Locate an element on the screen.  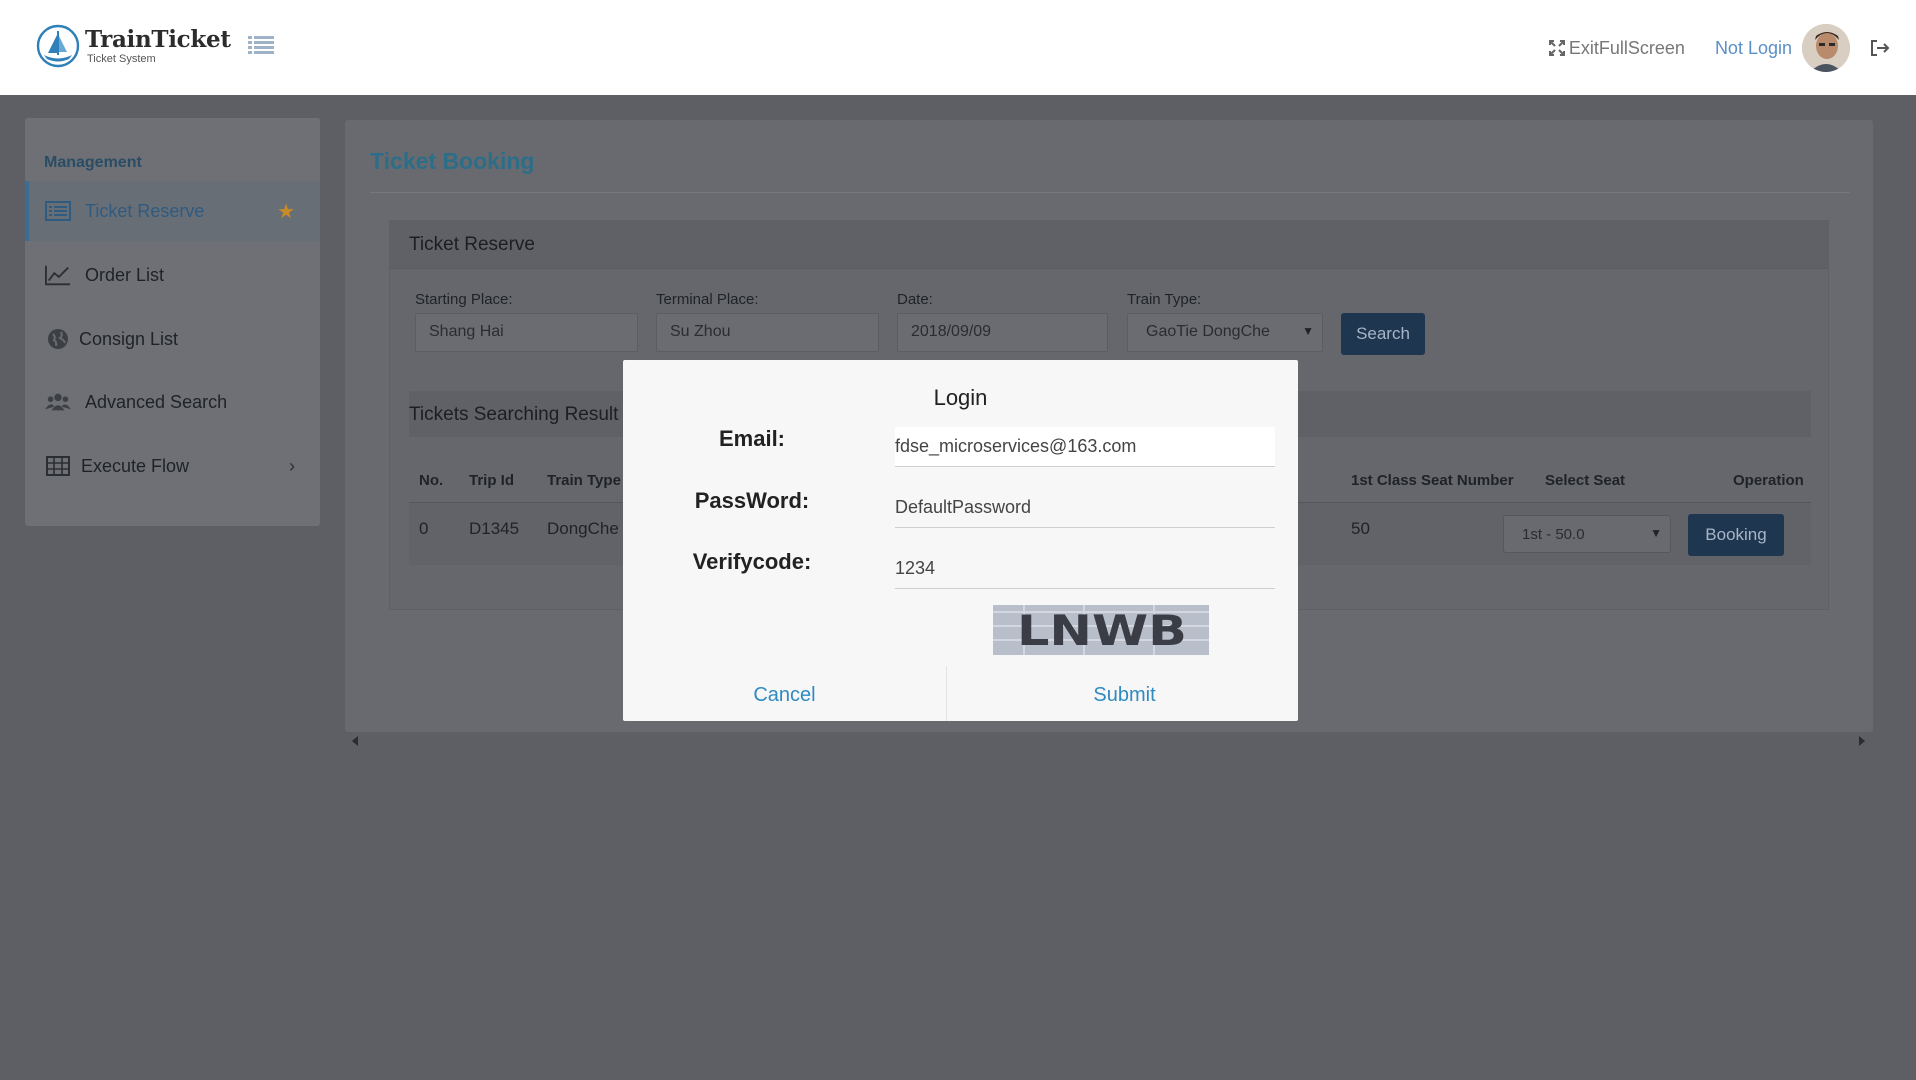
train-type-field: Train Type: GaoTie DongChe ▼ is located at coordinates (1225, 321).